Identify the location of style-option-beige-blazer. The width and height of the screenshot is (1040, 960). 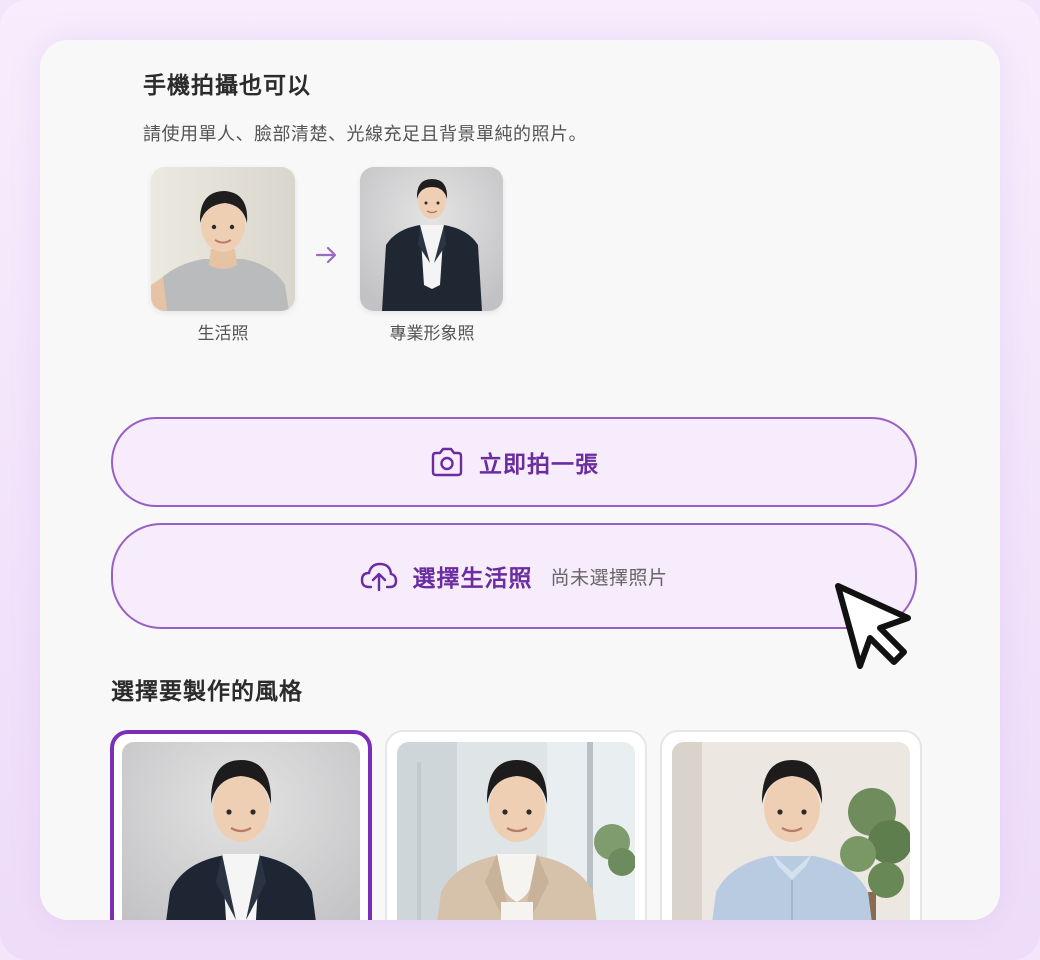
(516, 825).